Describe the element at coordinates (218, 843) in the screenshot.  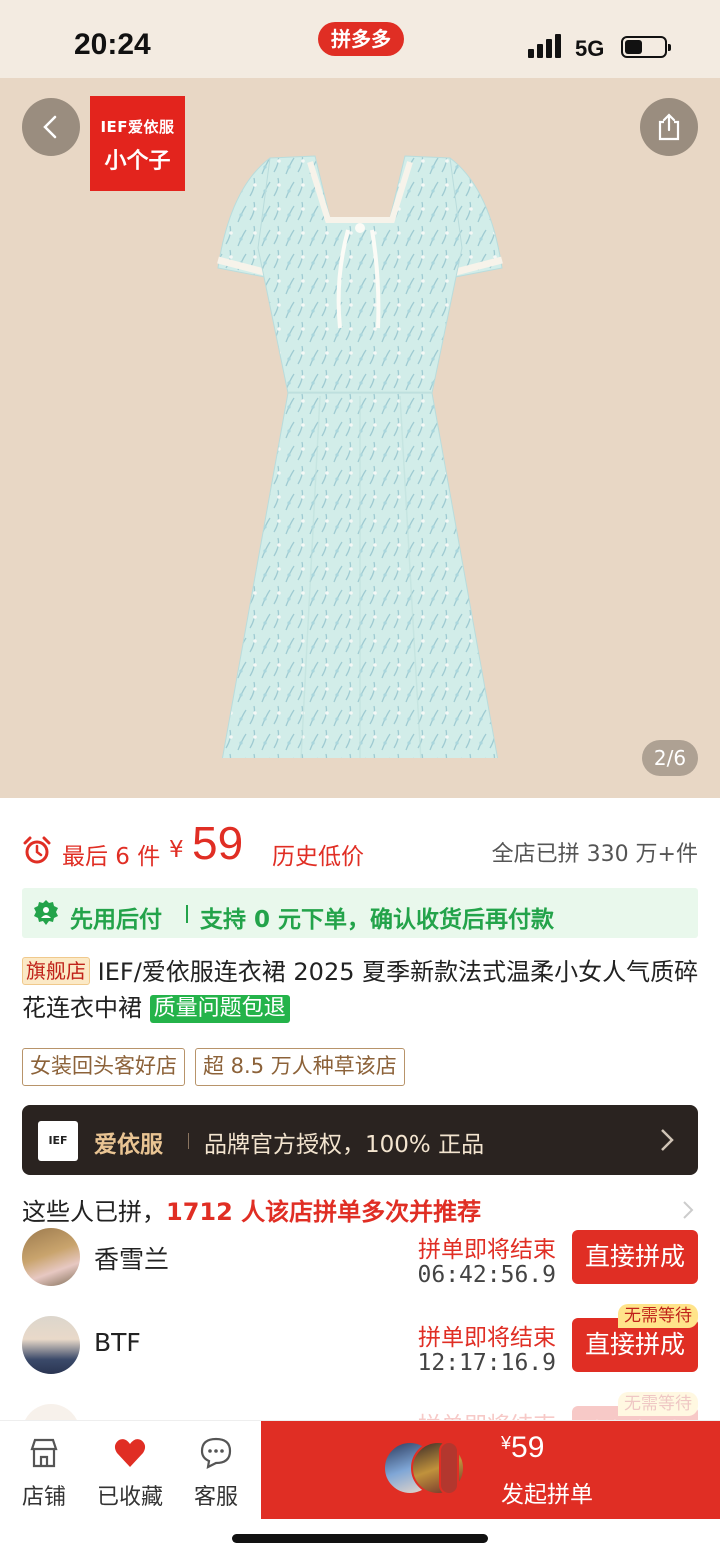
I see `price-value: 59` at that location.